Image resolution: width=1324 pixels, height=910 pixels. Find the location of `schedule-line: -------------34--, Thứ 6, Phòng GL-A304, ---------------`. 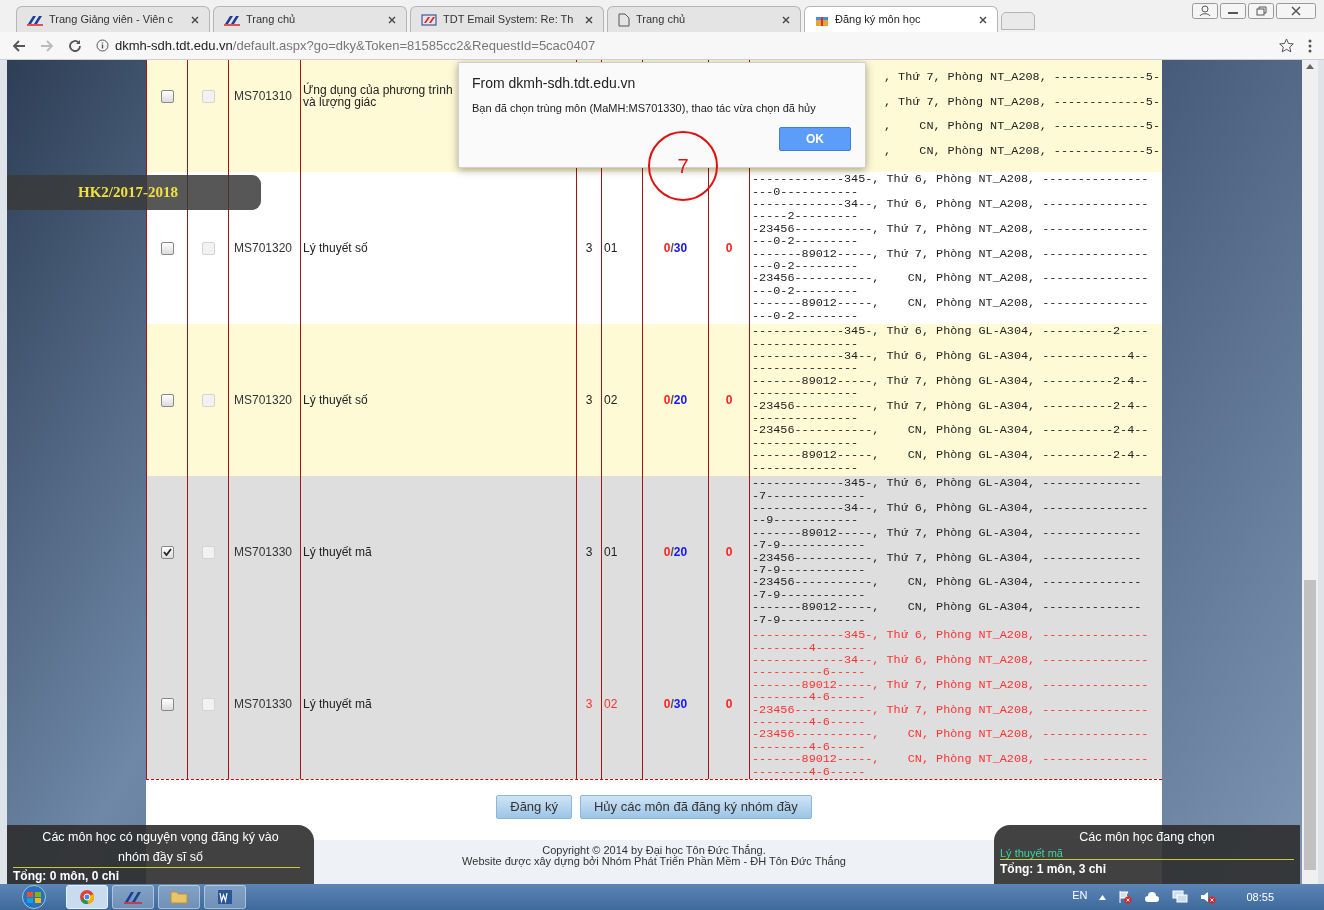

schedule-line: -------------34--, Thứ 6, Phòng GL-A304, --------------- is located at coordinates (950, 508).